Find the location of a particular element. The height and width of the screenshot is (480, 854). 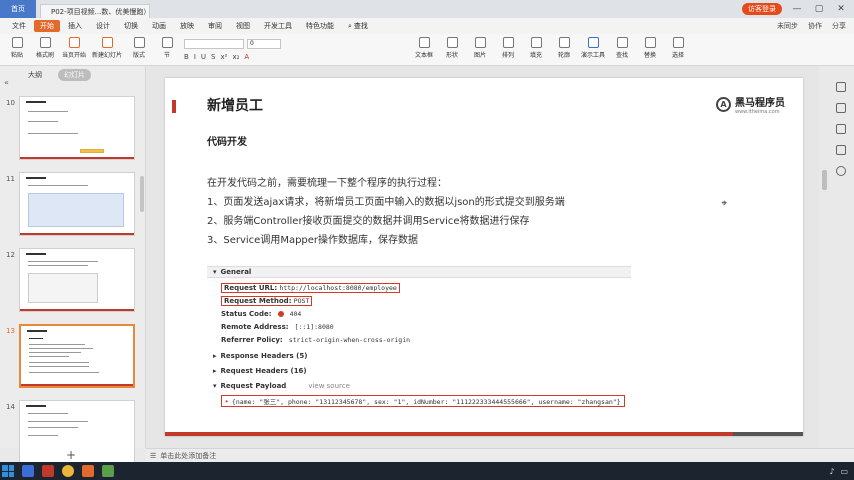

arrange-label: 排列 is located at coordinates (508, 55).